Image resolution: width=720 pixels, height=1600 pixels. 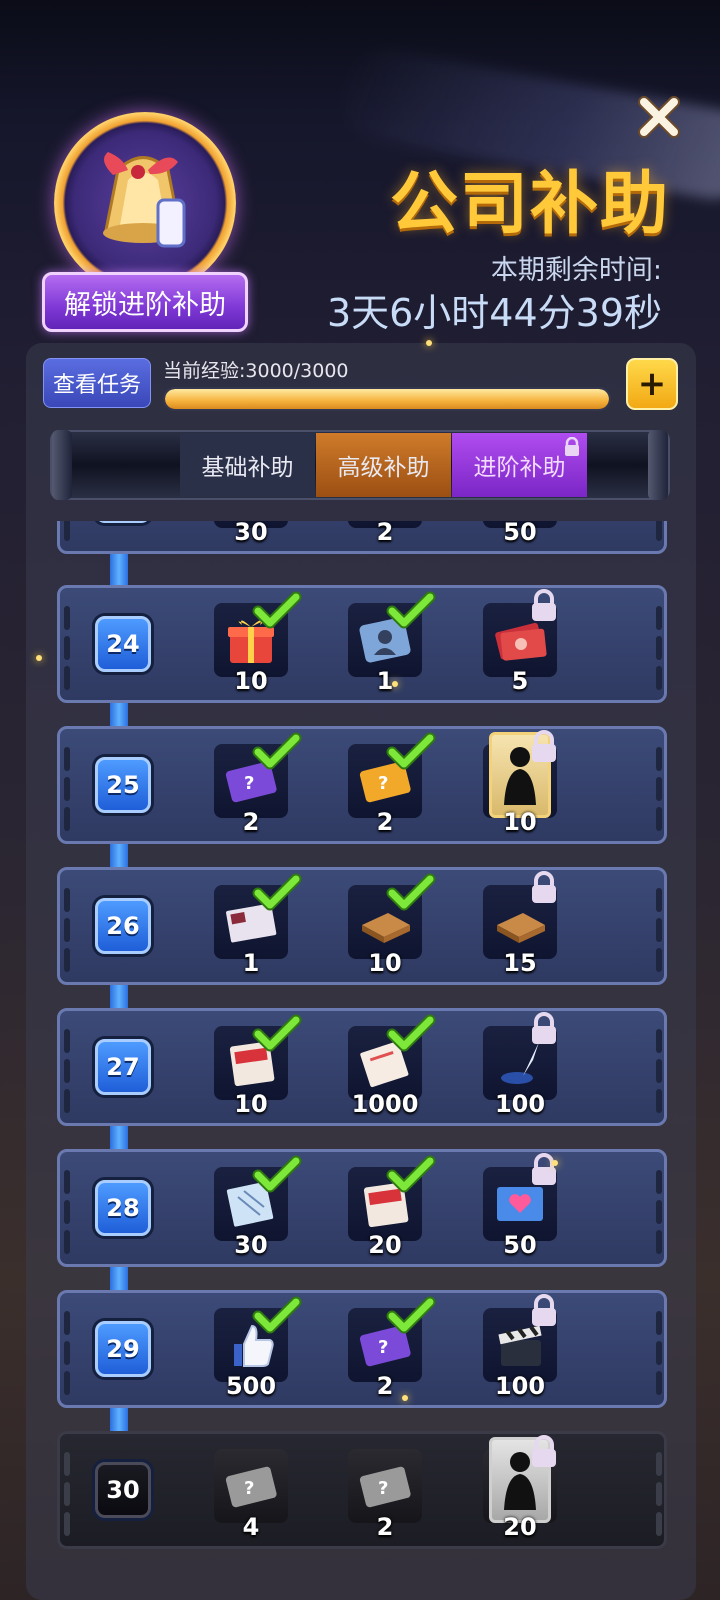 I want to click on reward-item: ? 4, so click(x=251, y=1495).